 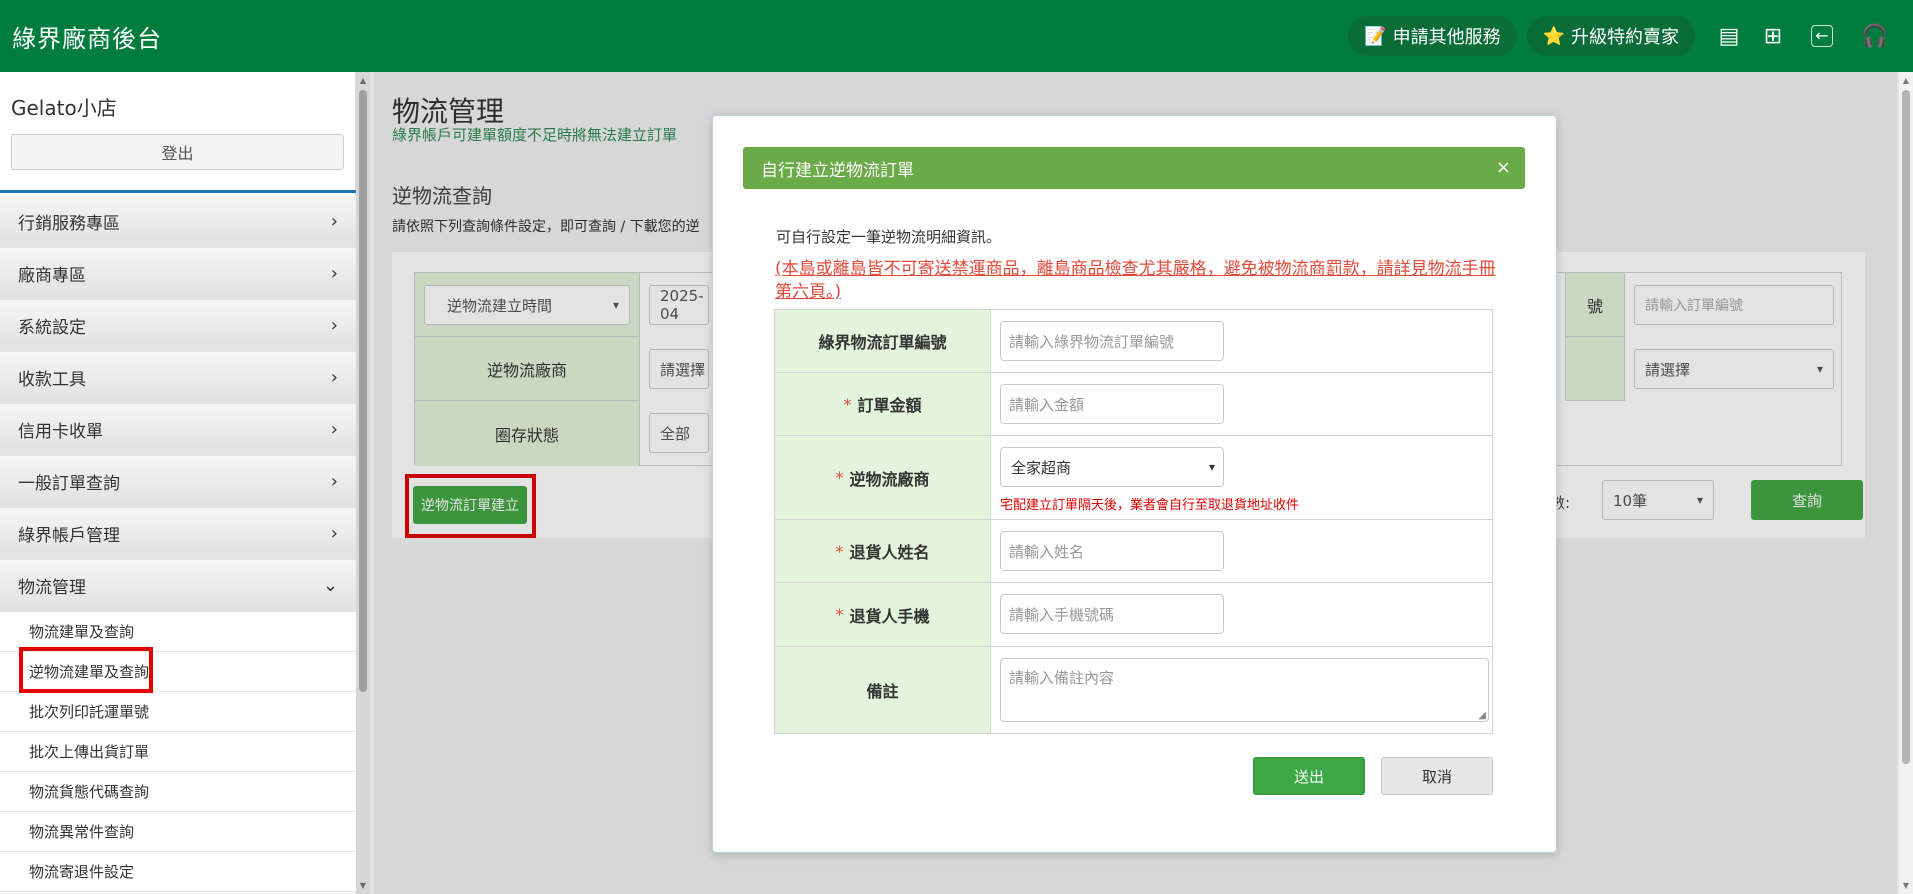 What do you see at coordinates (60, 432) in the screenshot?
I see `menu-item-label: 信用卡收單` at bounding box center [60, 432].